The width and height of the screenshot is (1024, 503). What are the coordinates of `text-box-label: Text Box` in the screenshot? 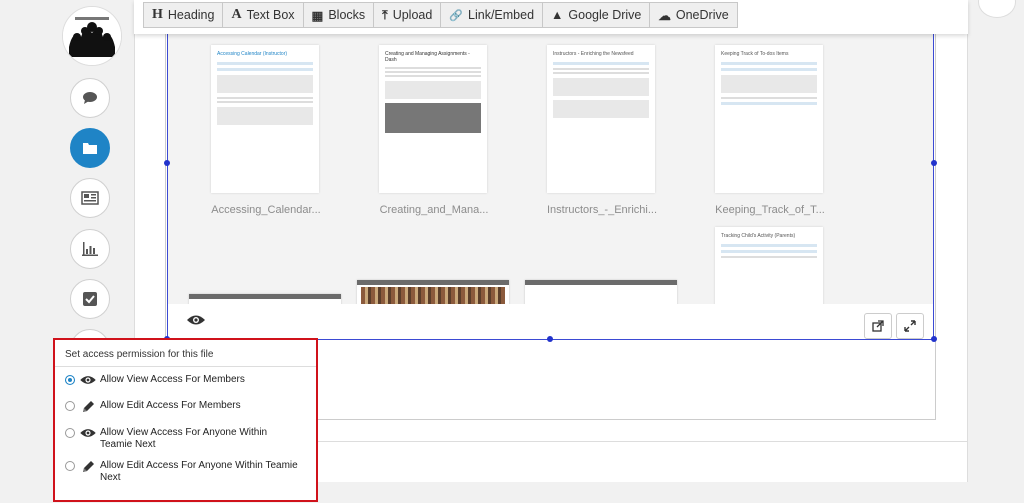 It's located at (270, 15).